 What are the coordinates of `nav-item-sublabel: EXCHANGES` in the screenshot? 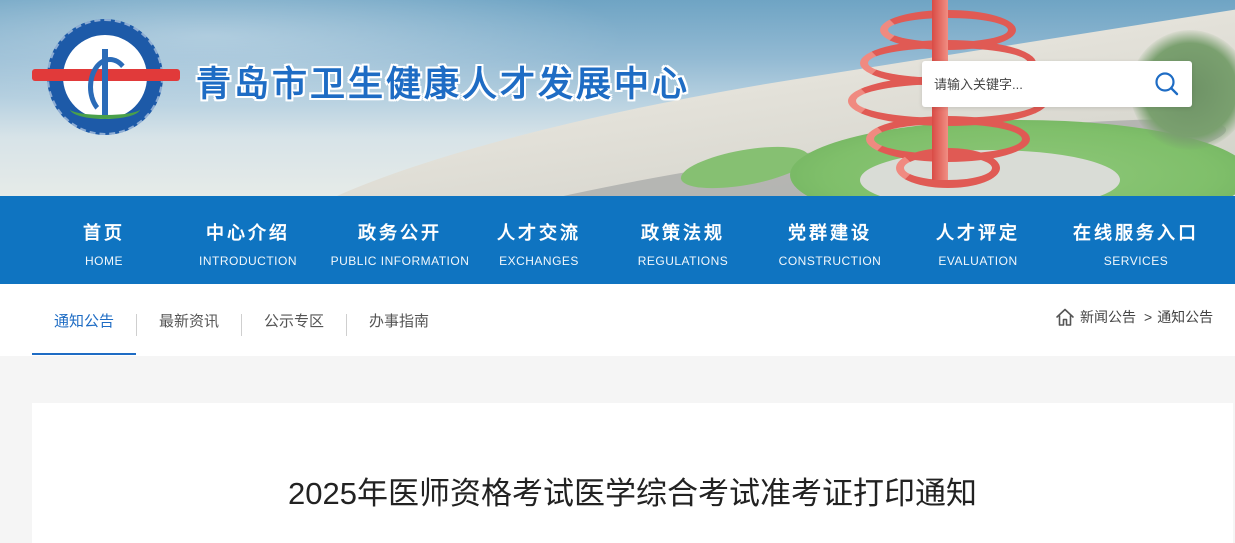 It's located at (539, 261).